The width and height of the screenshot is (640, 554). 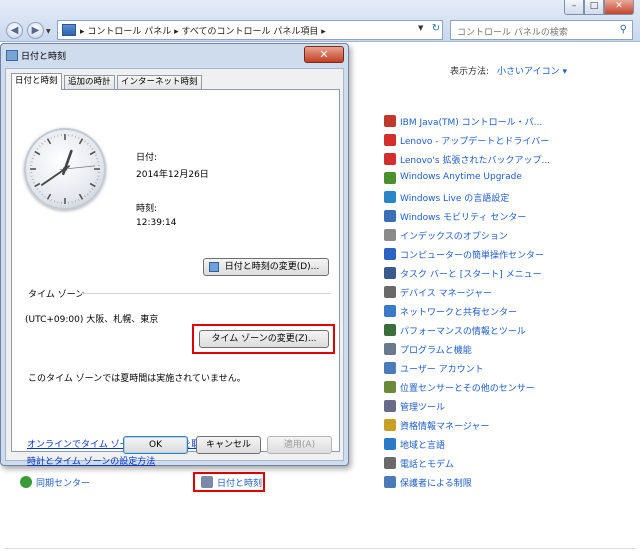 I want to click on sensors-icon, so click(x=390, y=387).